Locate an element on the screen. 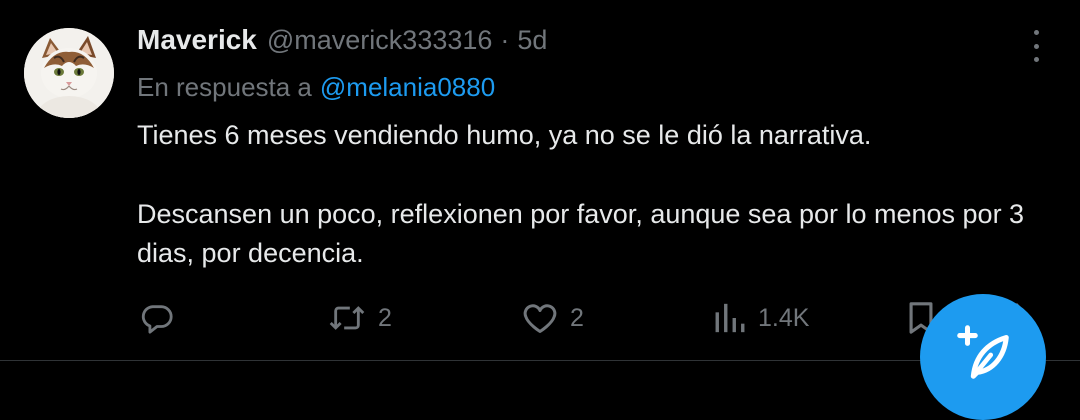 The width and height of the screenshot is (1080, 420). timestamp: 5d is located at coordinates (532, 40).